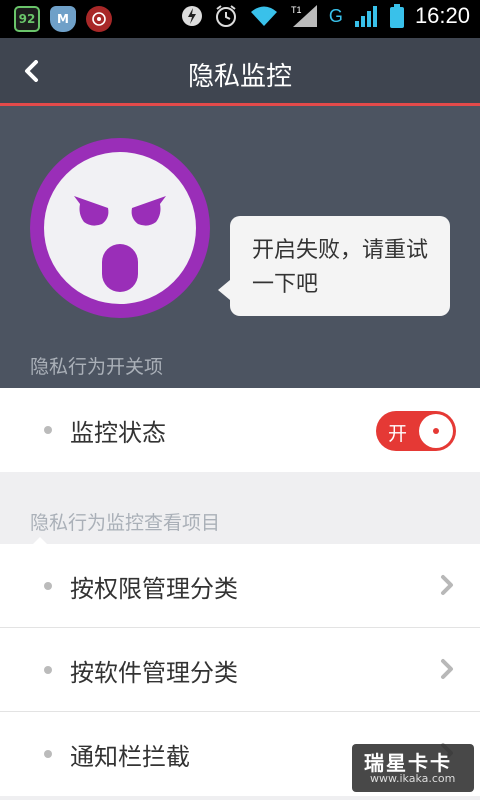  What do you see at coordinates (225, 16) in the screenshot?
I see `alarm-icon` at bounding box center [225, 16].